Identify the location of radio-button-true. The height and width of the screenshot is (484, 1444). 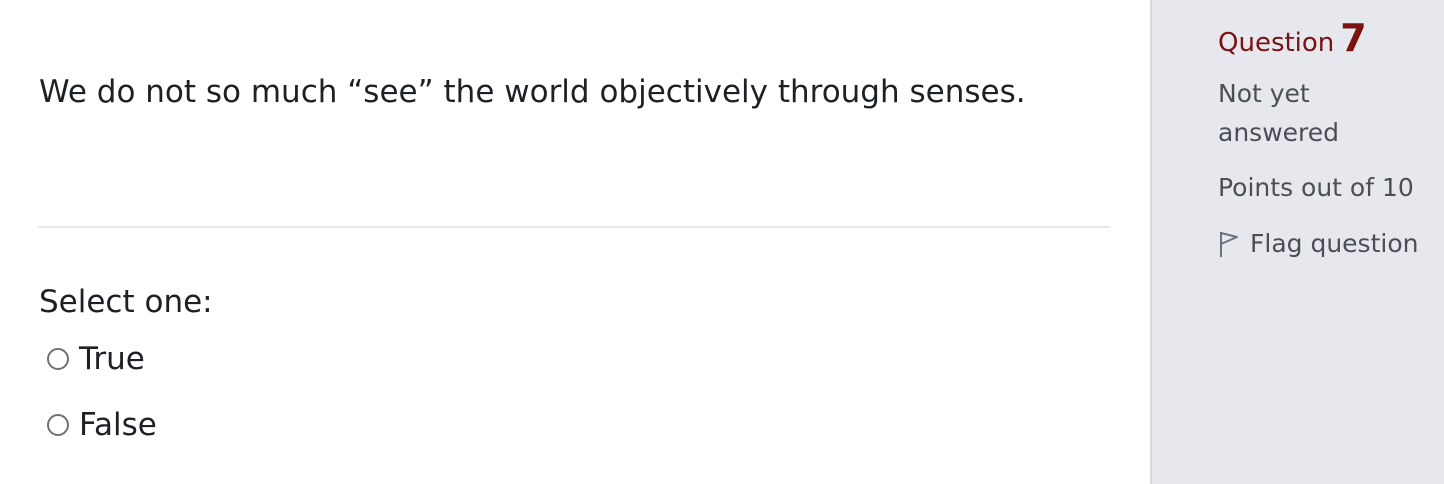
(58, 359).